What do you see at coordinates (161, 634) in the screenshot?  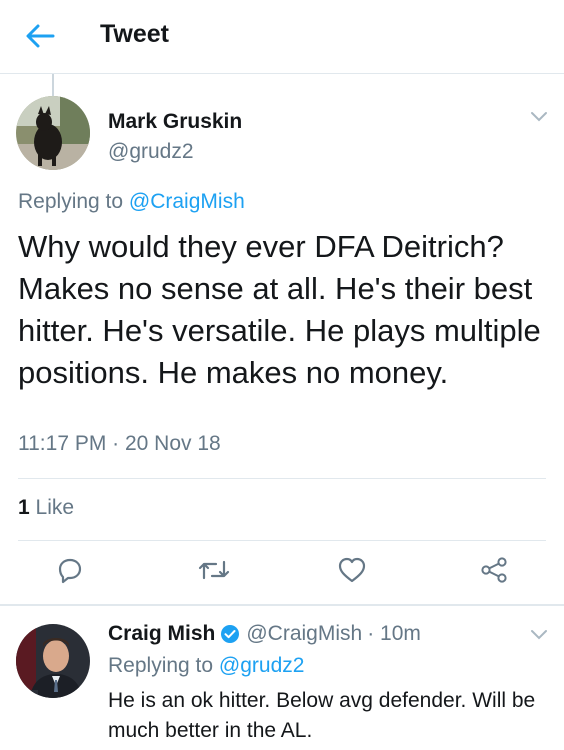 I see `reply-author-name: Craig Mish` at bounding box center [161, 634].